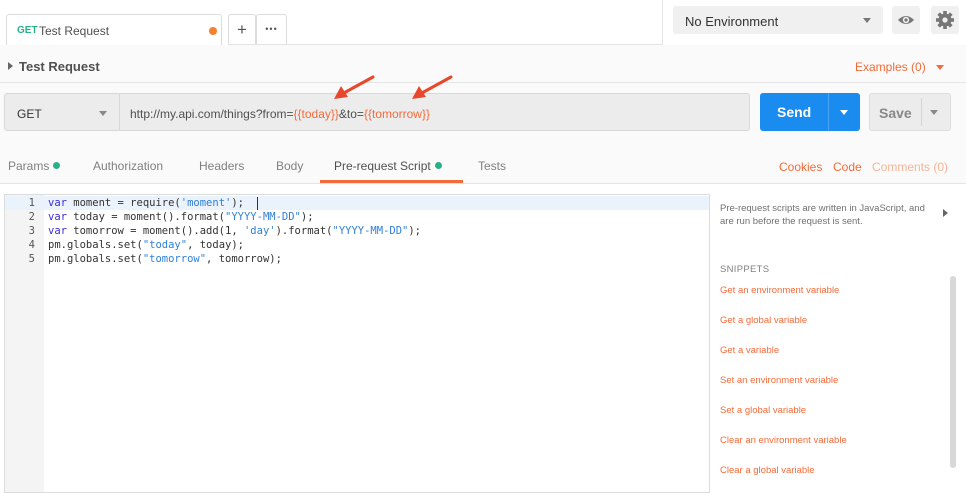 The image size is (966, 496). Describe the element at coordinates (953, 372) in the screenshot. I see `scrollbar` at that location.